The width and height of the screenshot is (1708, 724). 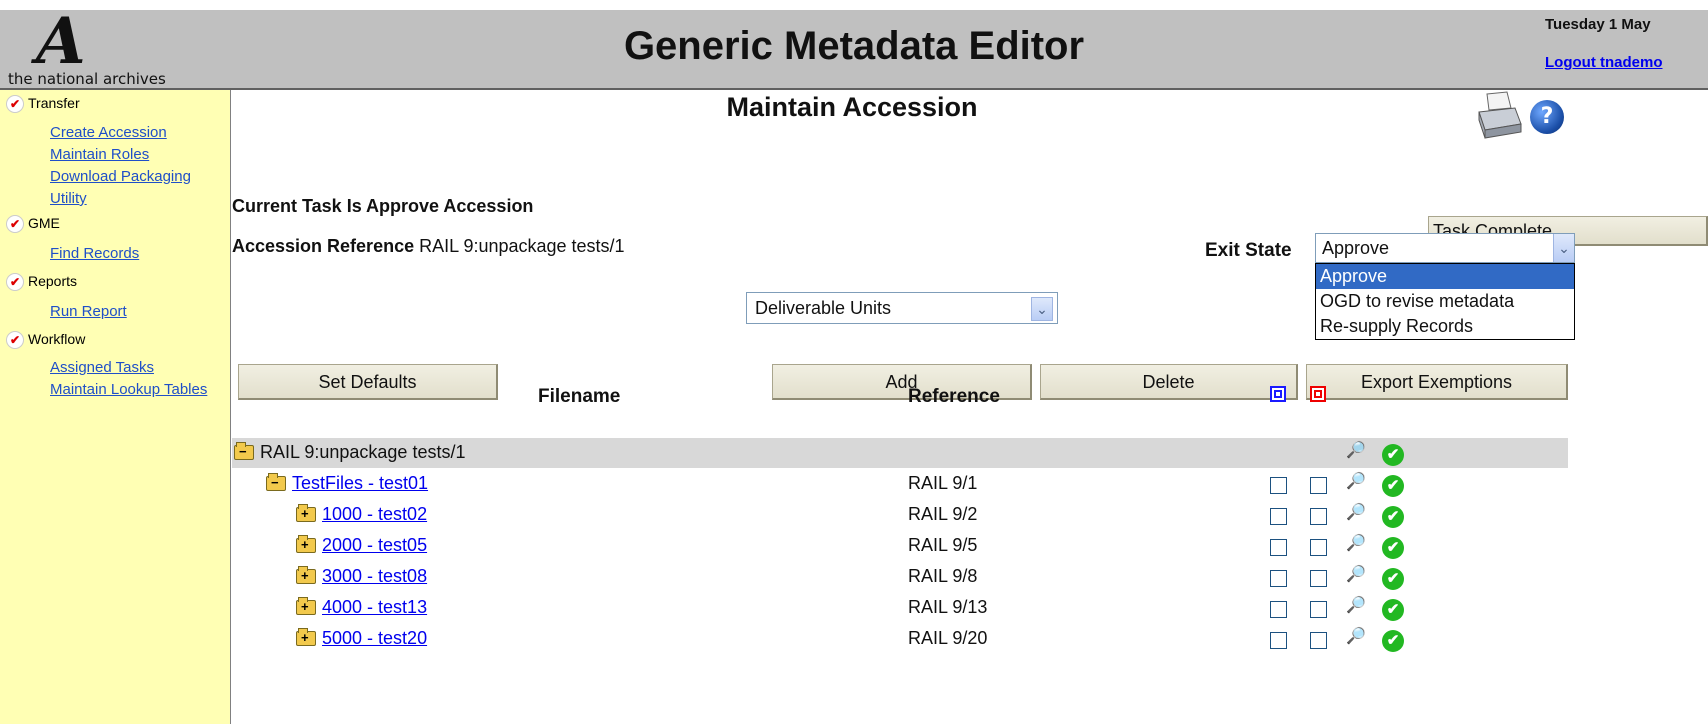 I want to click on exit-state-option: Approve, so click(x=1445, y=276).